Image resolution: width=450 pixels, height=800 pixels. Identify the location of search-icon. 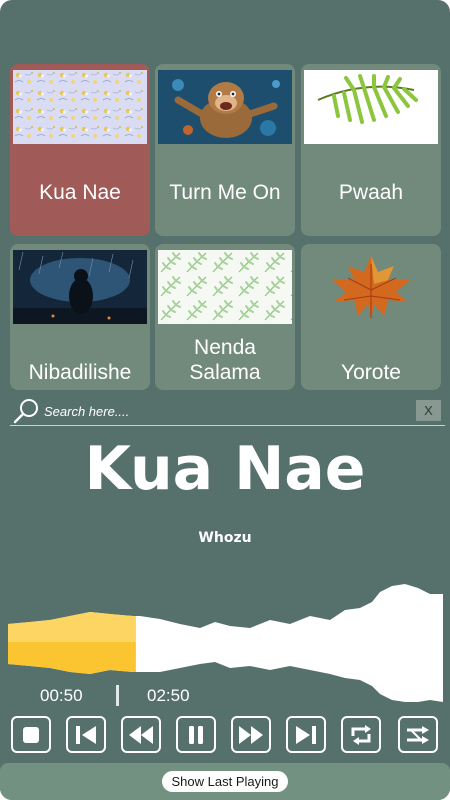
(26, 411).